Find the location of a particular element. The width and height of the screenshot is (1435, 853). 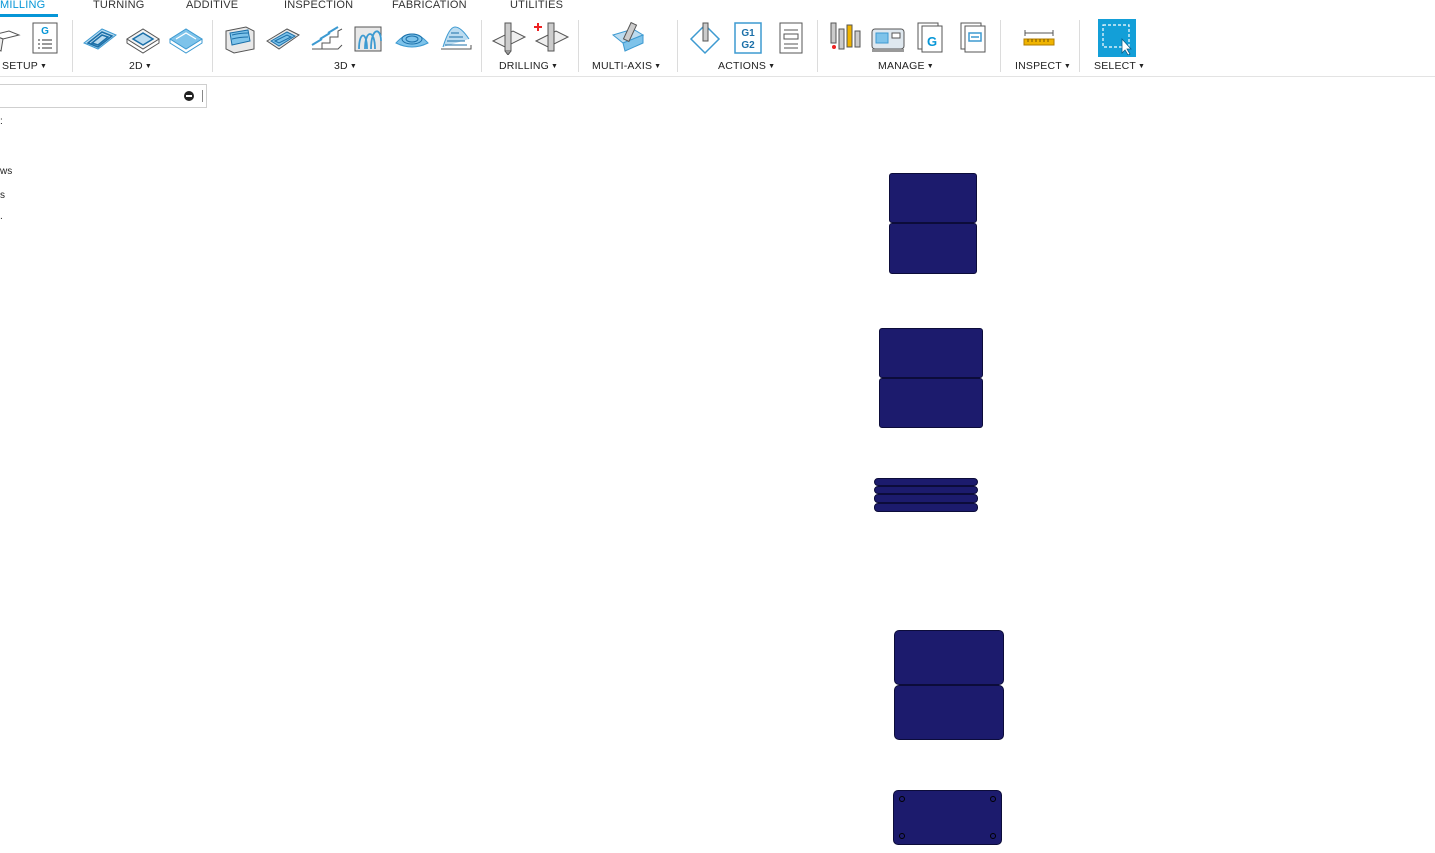

multi-axis-menu: MULTI-AXIS ▼ is located at coordinates (626, 66).